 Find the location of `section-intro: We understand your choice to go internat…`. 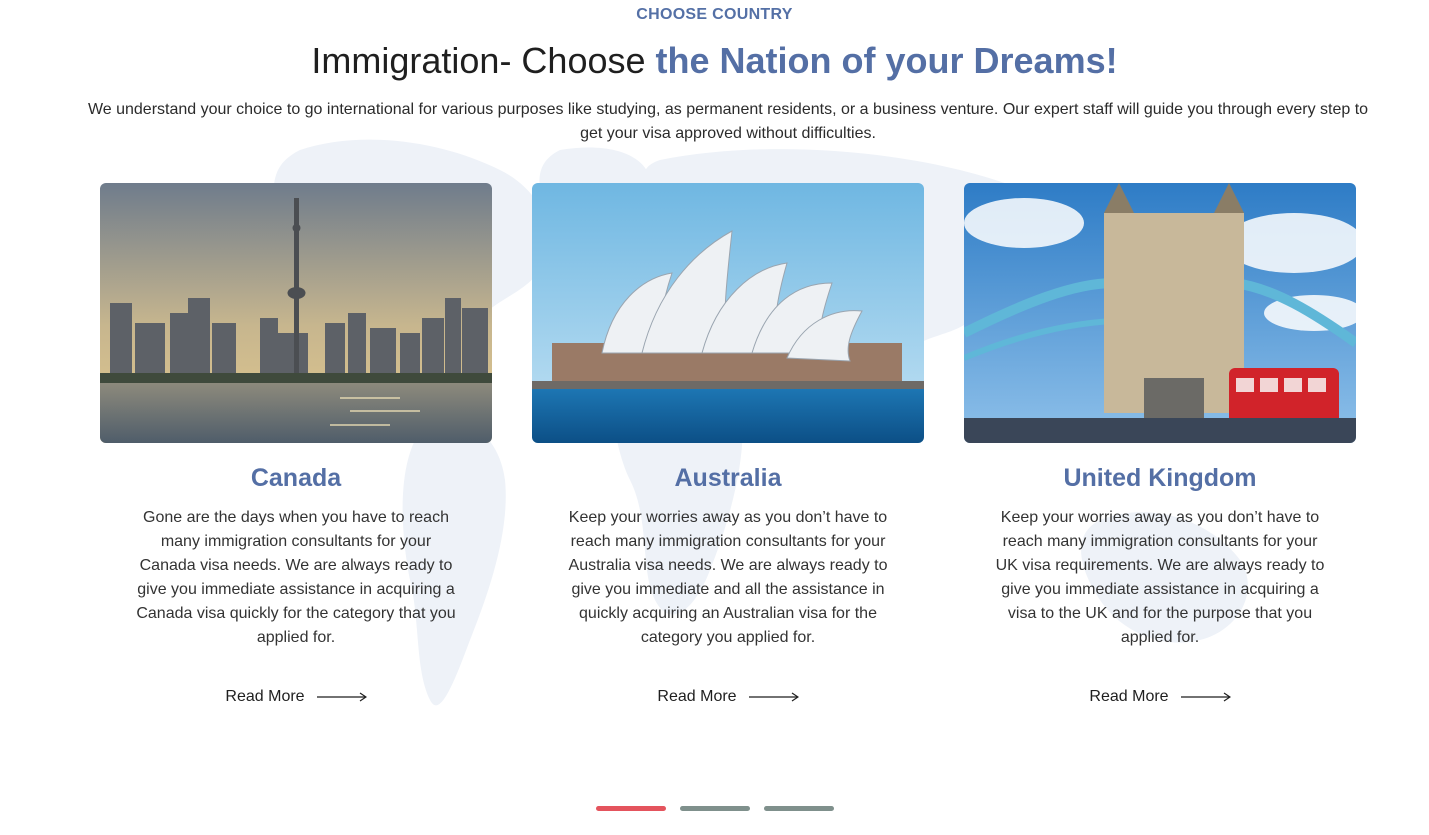

section-intro: We understand your choice to go internat… is located at coordinates (728, 121).